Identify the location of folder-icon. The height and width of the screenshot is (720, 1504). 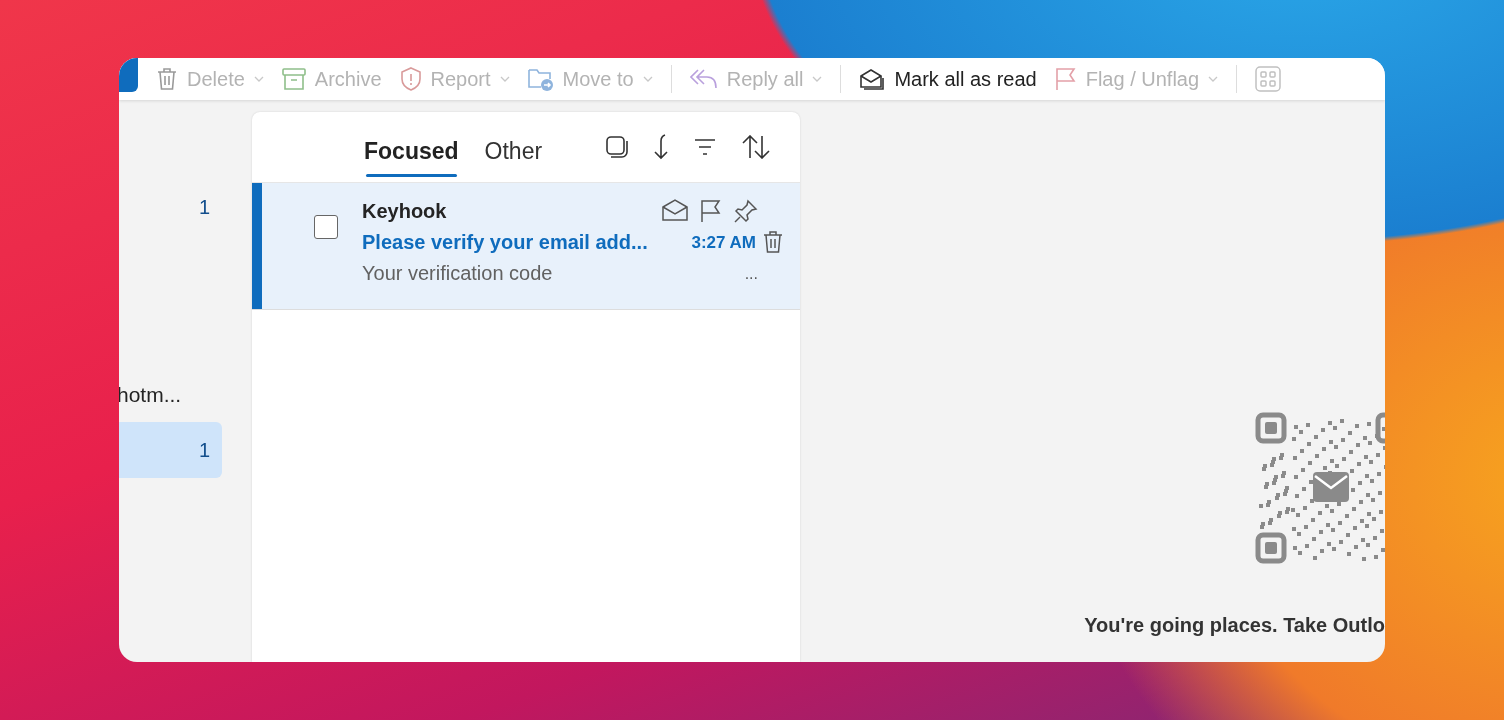
(540, 79).